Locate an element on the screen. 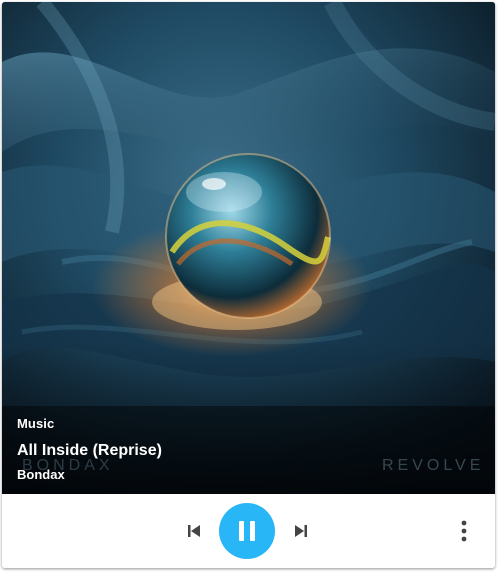 The image size is (499, 573). more-vertical-icon is located at coordinates (464, 531).